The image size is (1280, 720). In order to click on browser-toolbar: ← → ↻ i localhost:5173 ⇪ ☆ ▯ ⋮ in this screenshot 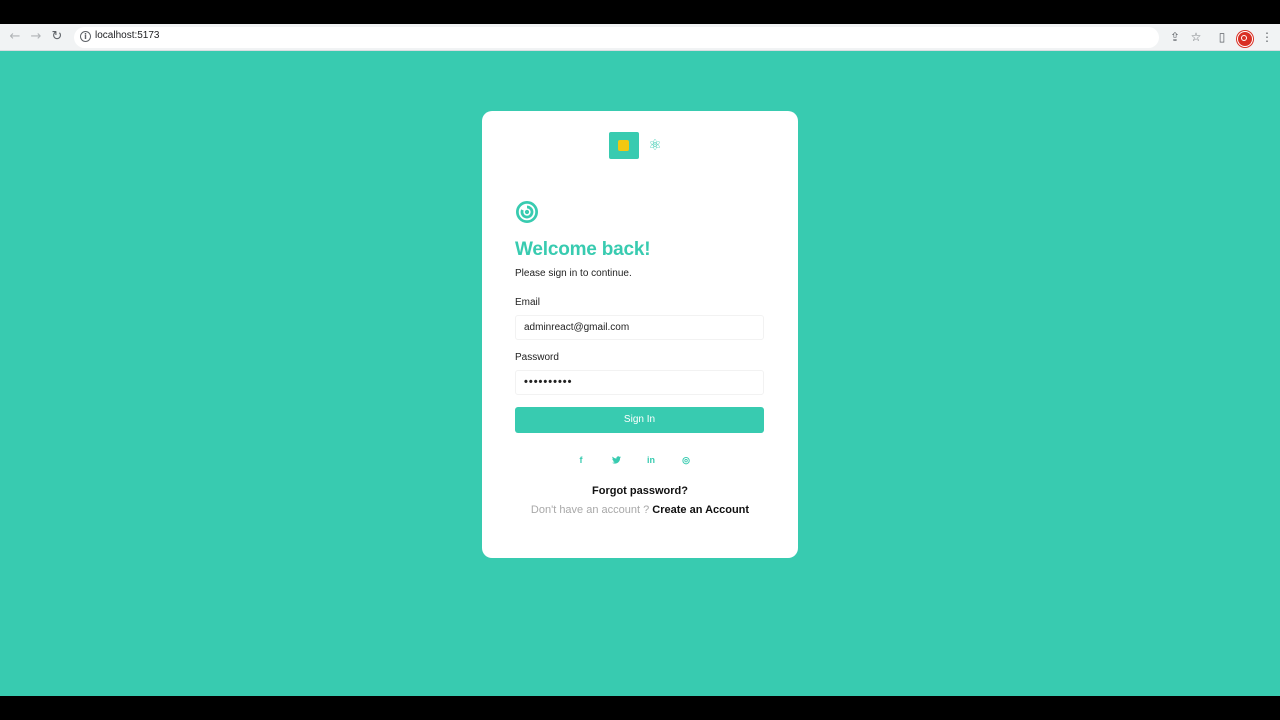, I will do `click(640, 37)`.